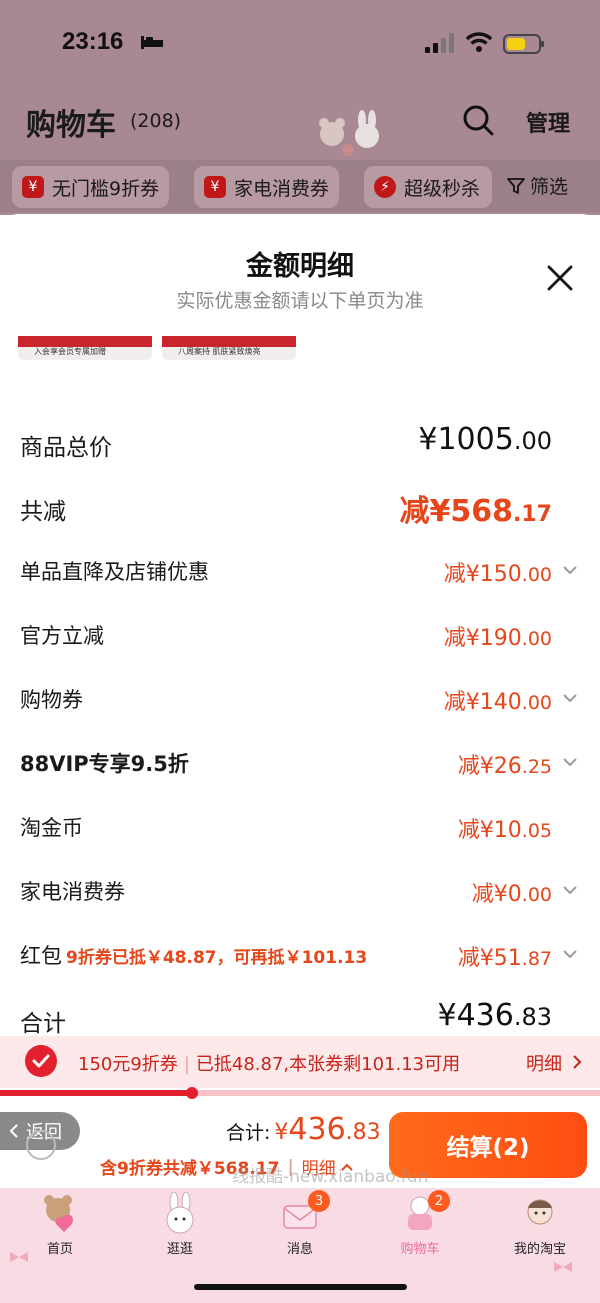 The image size is (600, 1303). What do you see at coordinates (299, 1249) in the screenshot?
I see `tab-label: 消息` at bounding box center [299, 1249].